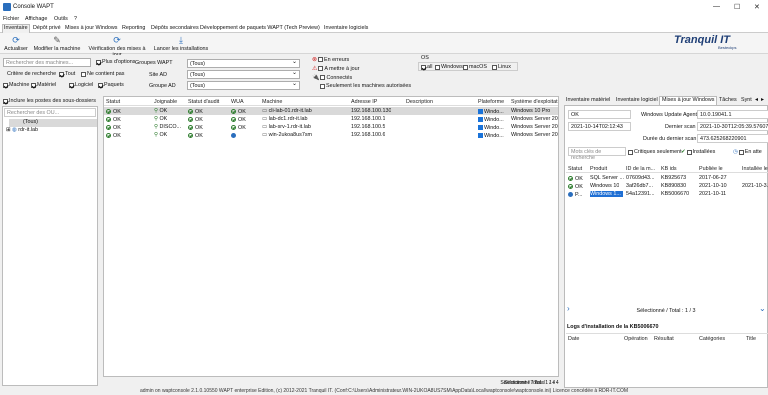  What do you see at coordinates (746, 101) in the screenshot?
I see `tab-summary: Synt` at bounding box center [746, 101].